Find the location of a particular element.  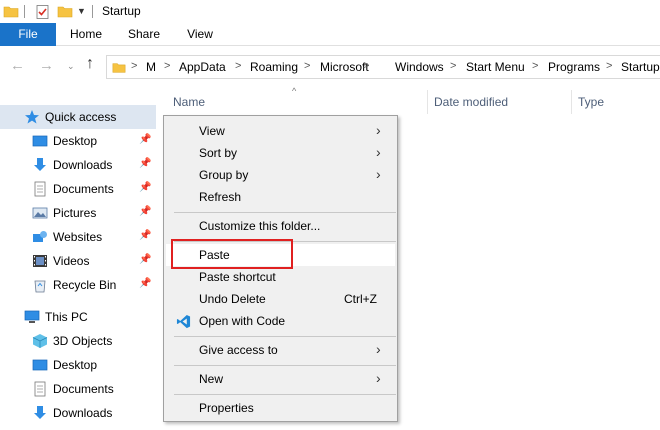

sidebar-item-documents: Documents 📌 is located at coordinates (78, 189).